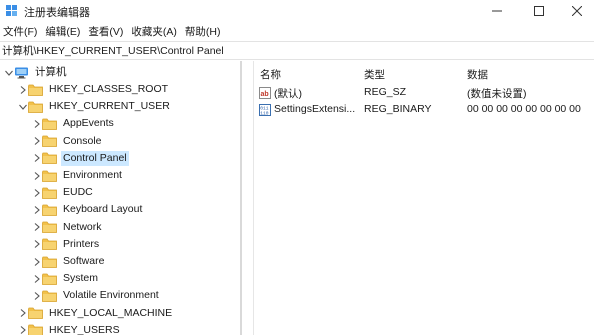 This screenshot has height=335, width=594. I want to click on tree-item-label: System, so click(81, 278).